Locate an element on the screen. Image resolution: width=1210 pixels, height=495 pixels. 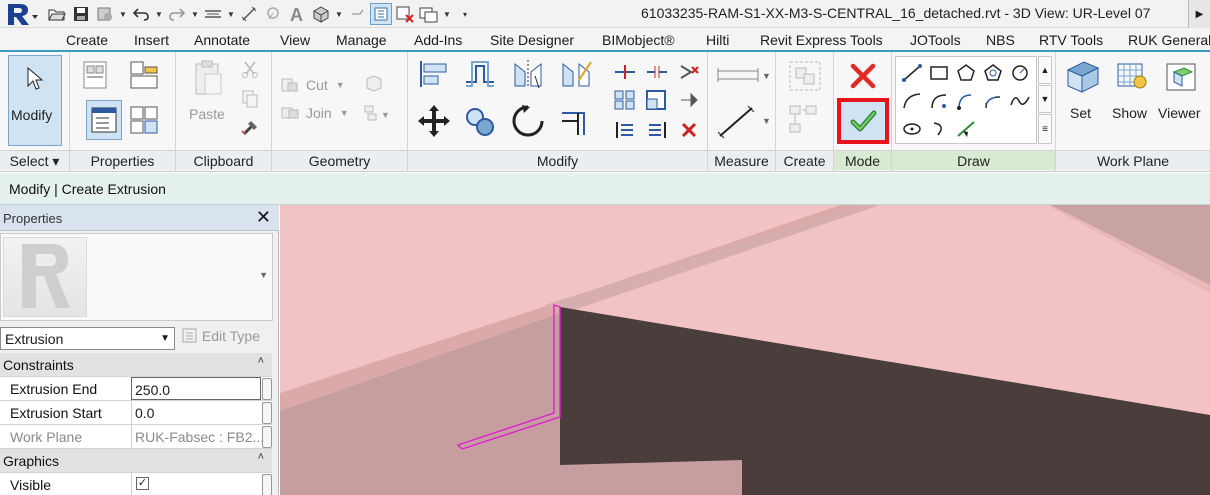
close-hidden-icon is located at coordinates (405, 14).